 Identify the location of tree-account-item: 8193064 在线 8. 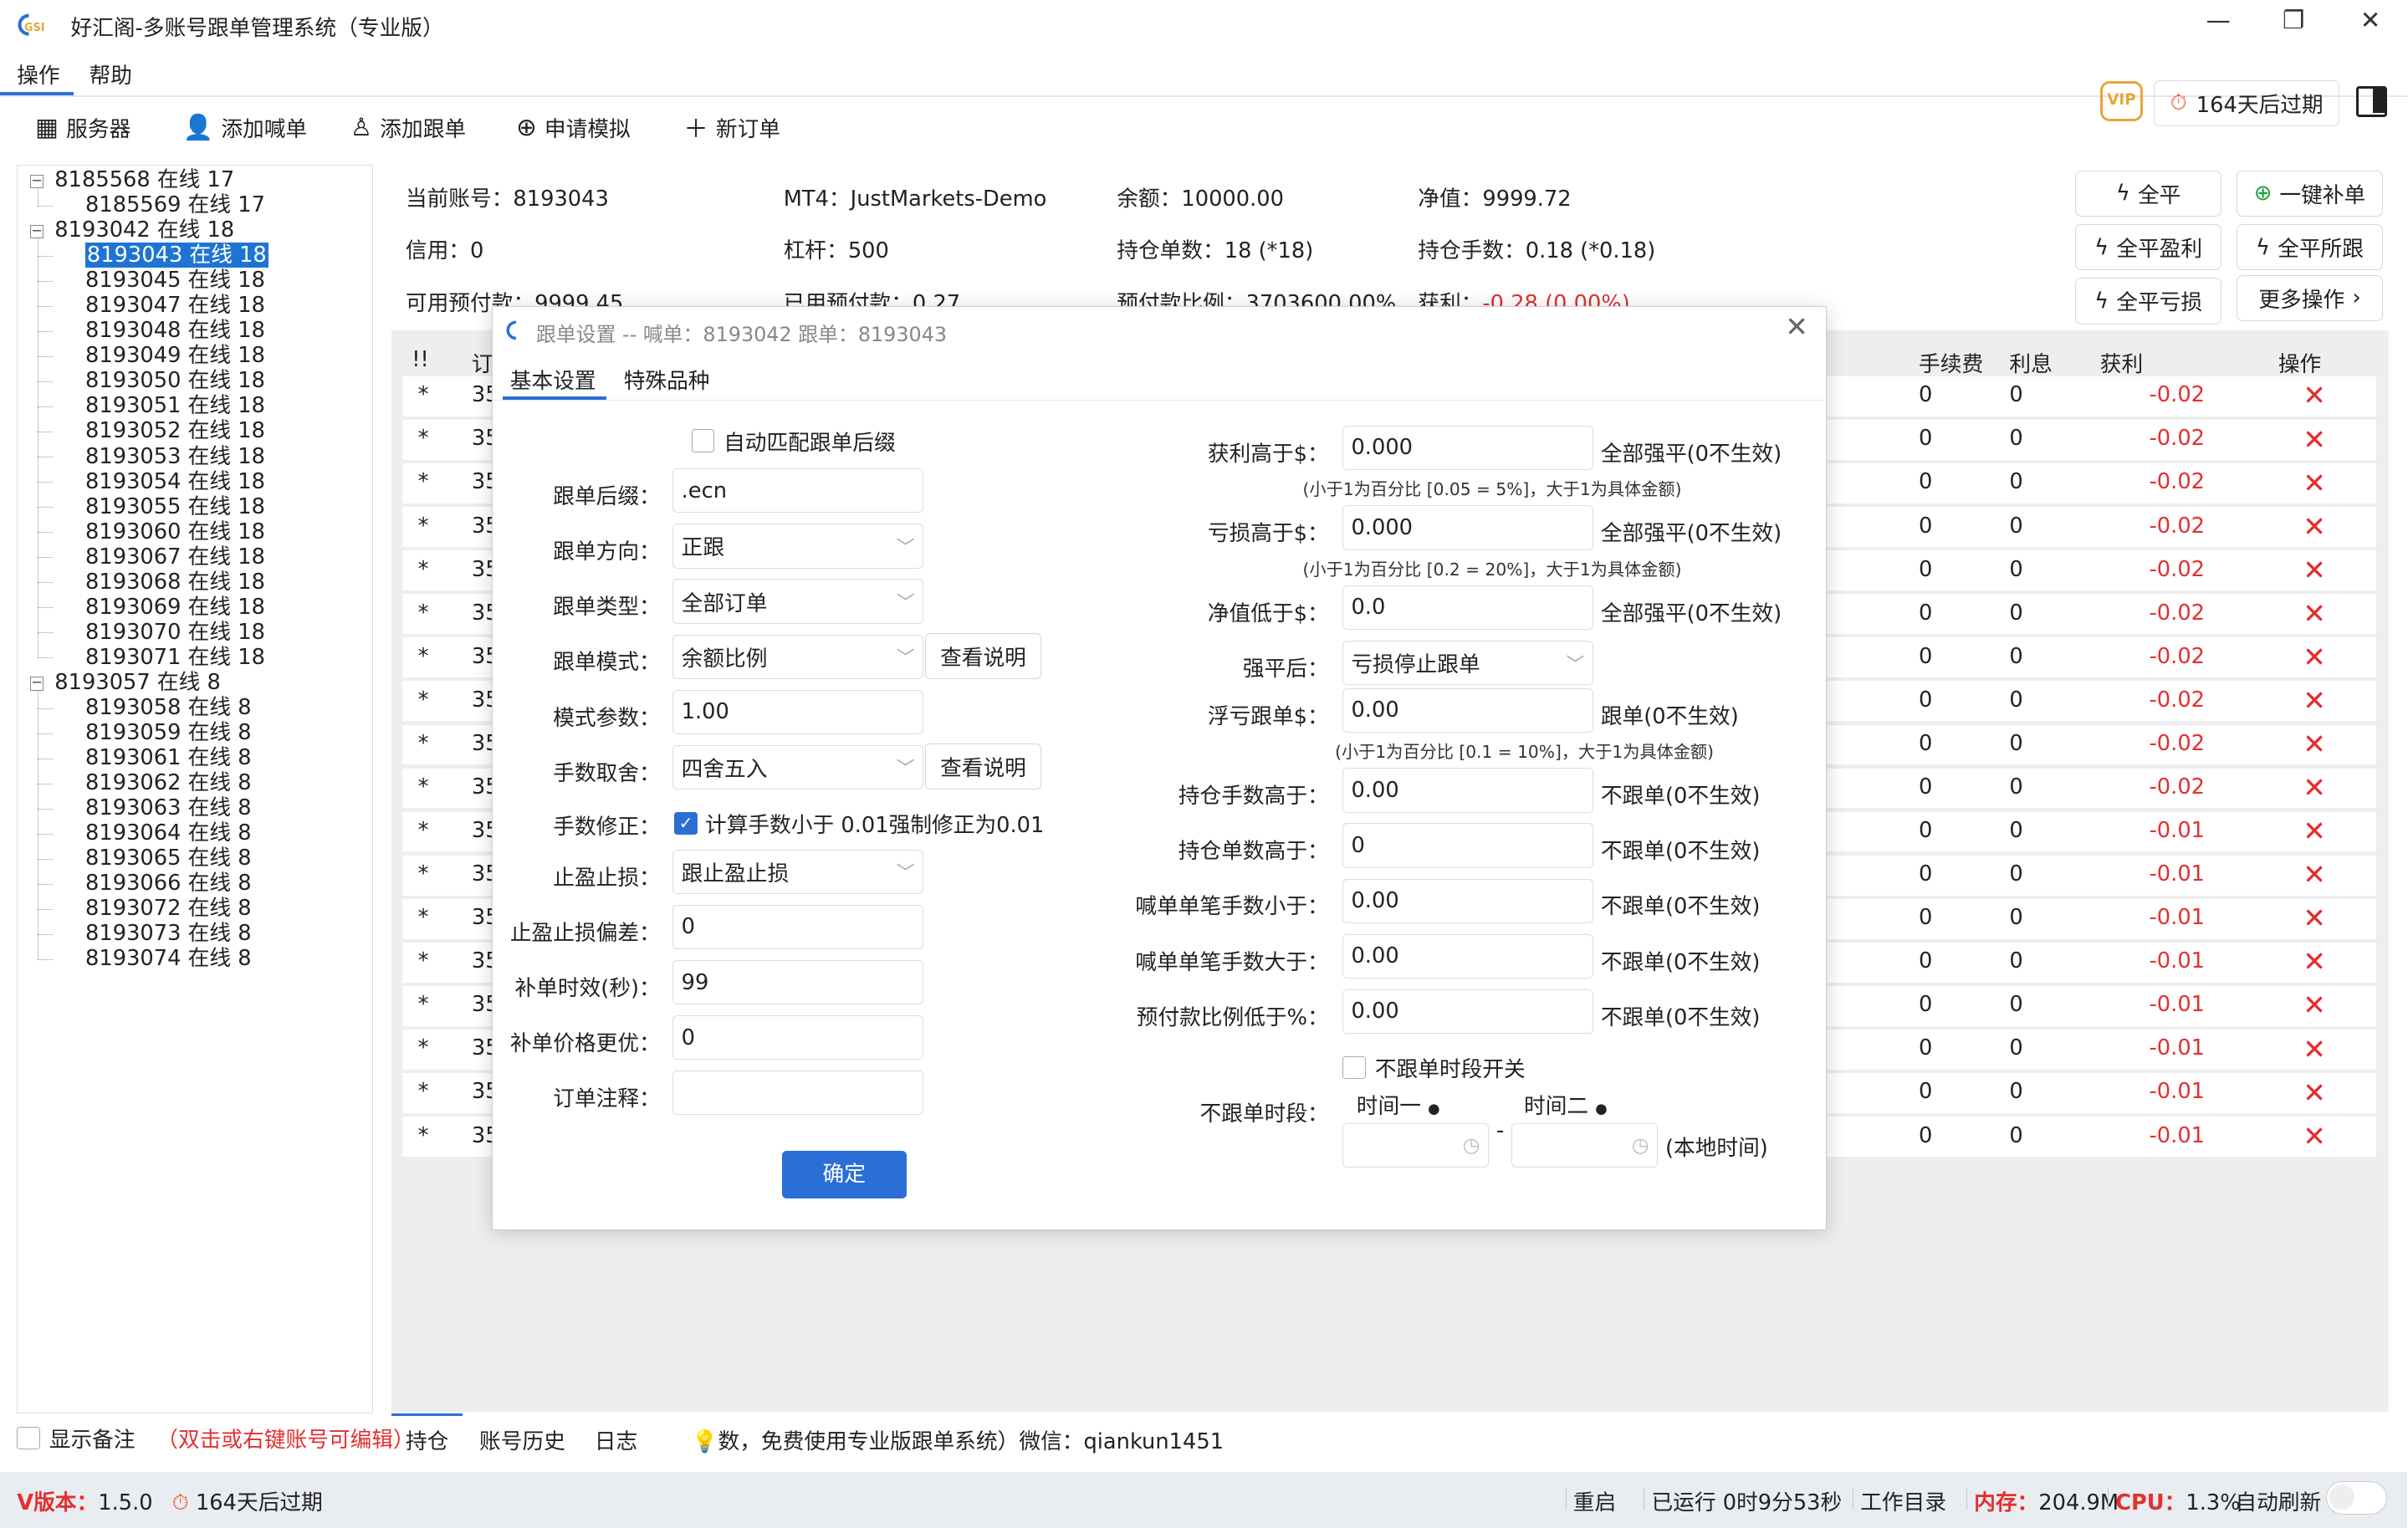
(168, 833).